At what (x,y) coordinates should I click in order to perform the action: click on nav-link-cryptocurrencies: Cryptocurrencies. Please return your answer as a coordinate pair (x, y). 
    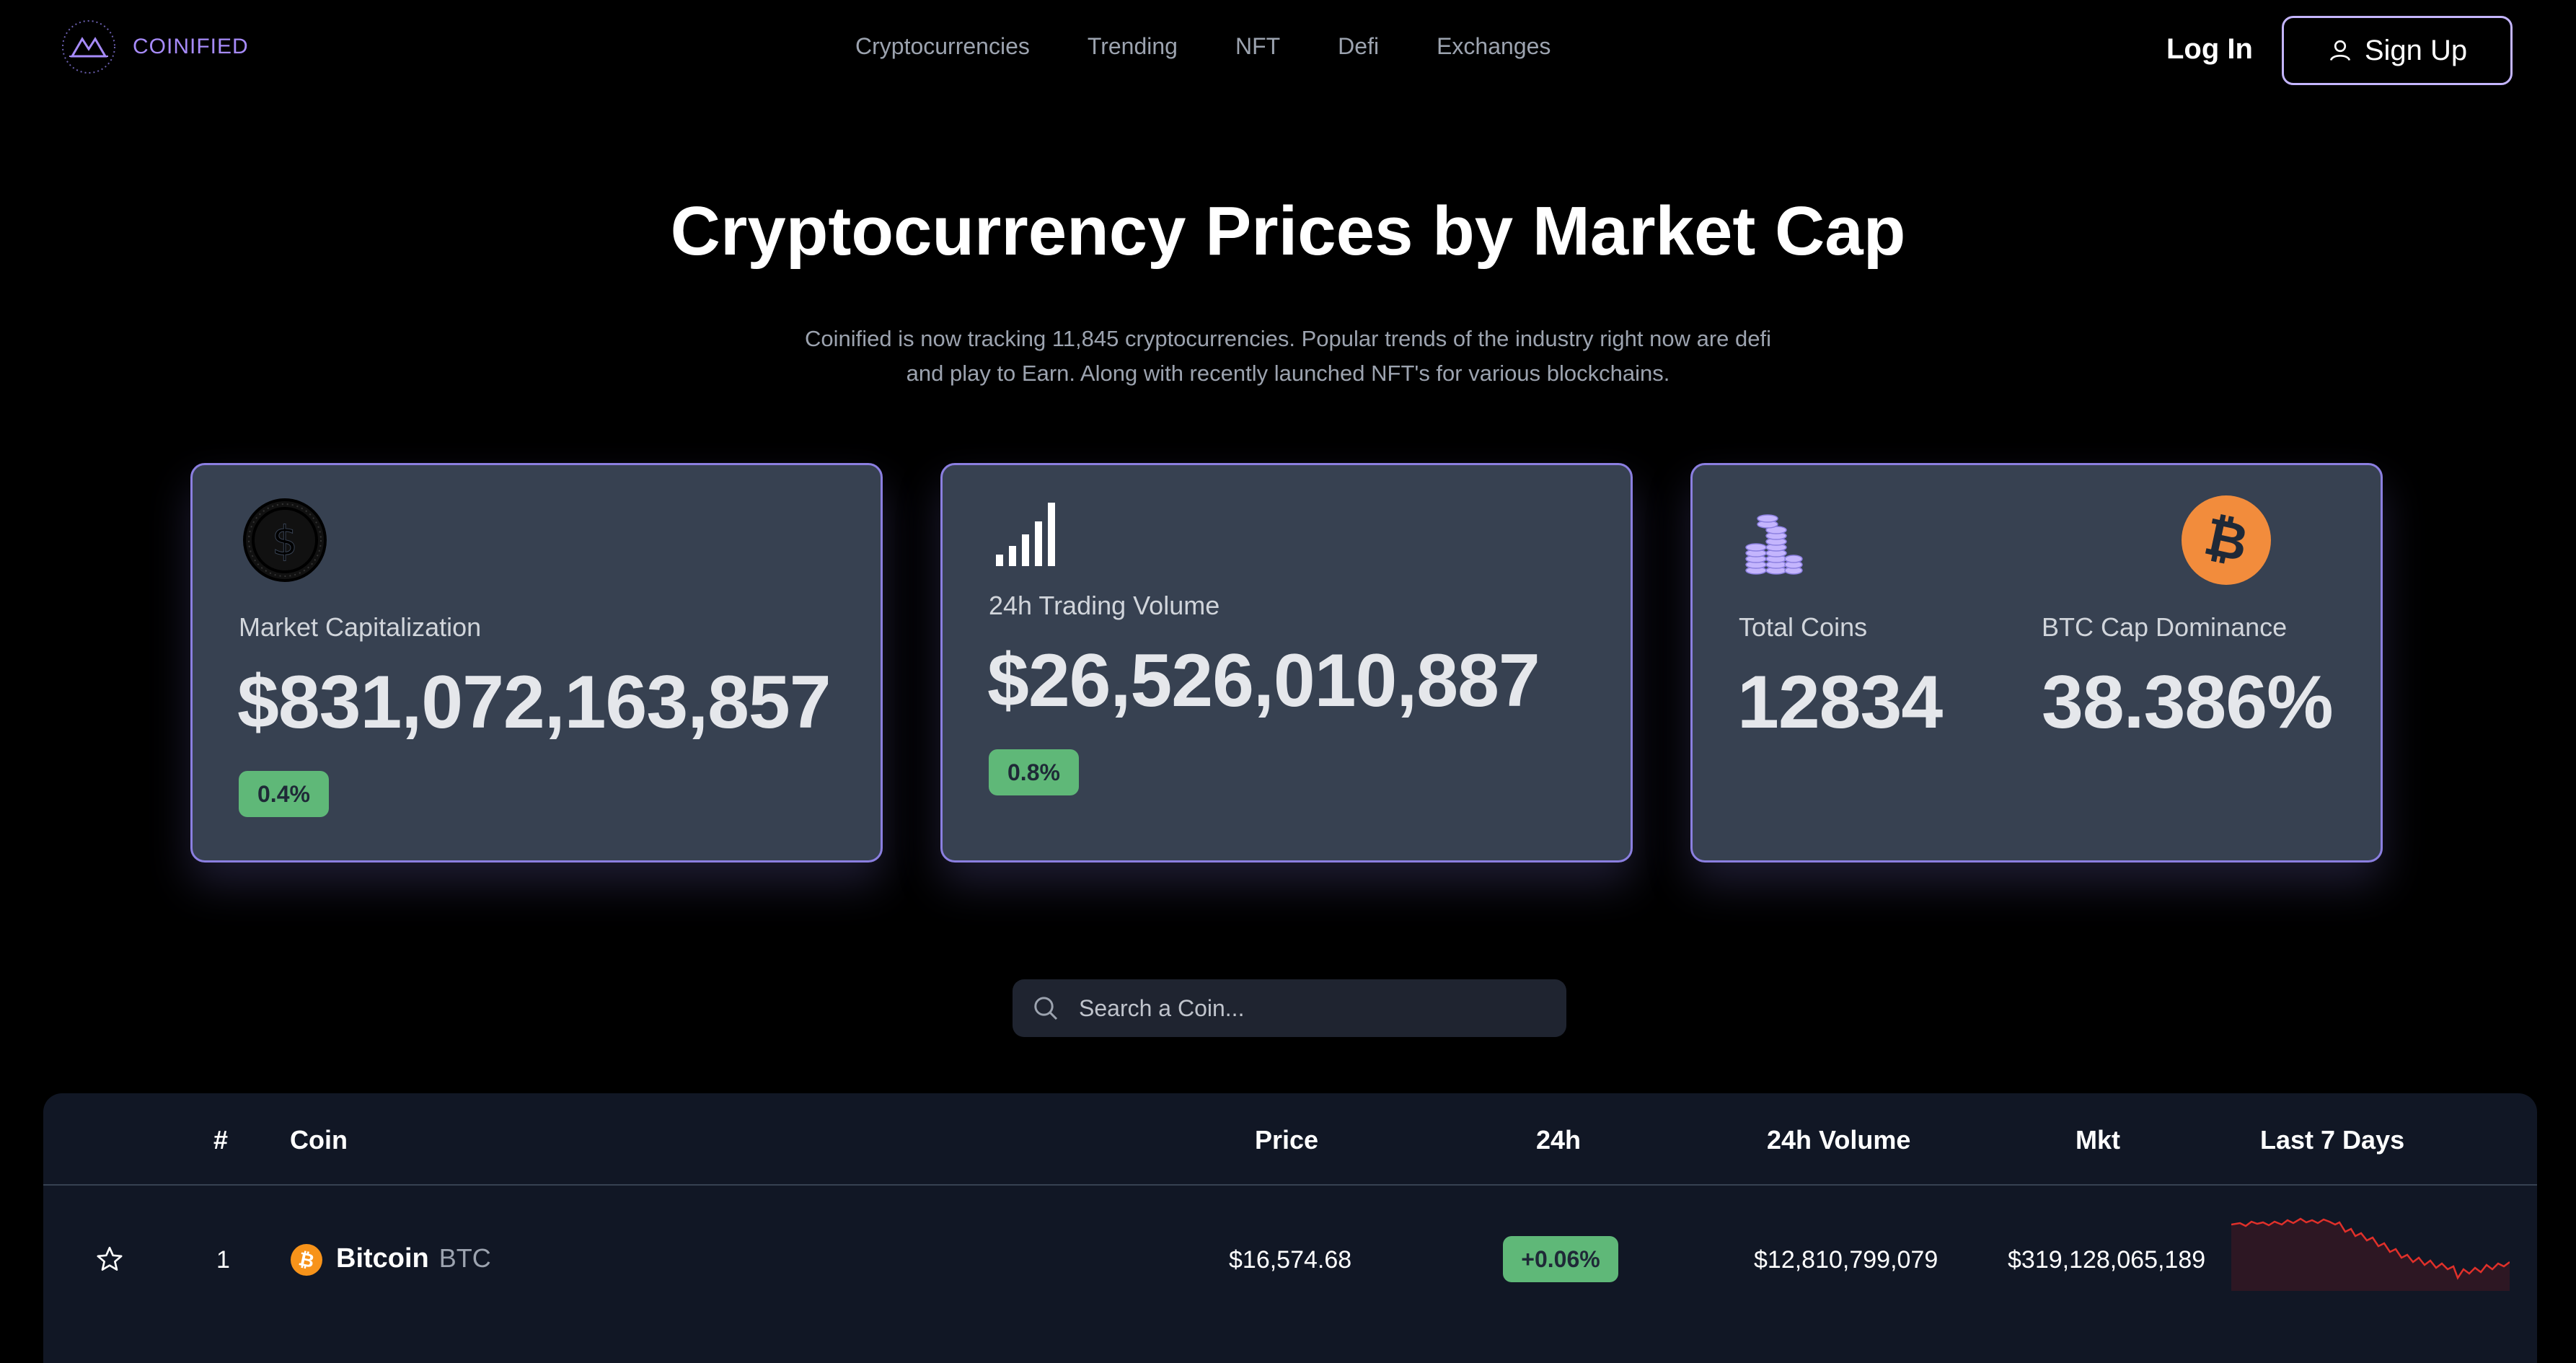
    Looking at the image, I should click on (942, 46).